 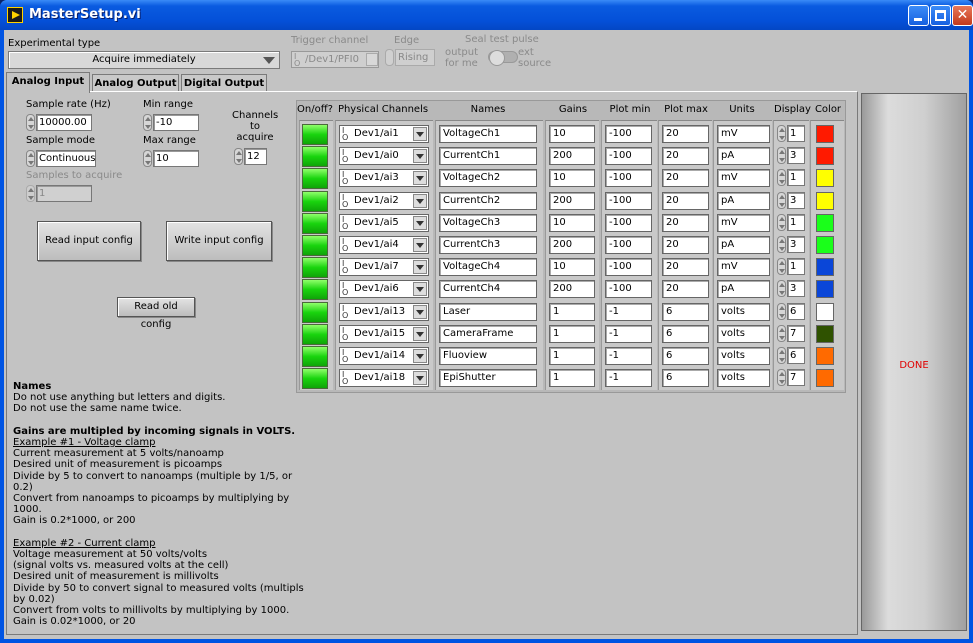 I want to click on channel-name-input: CurrentCh1, so click(x=488, y=156).